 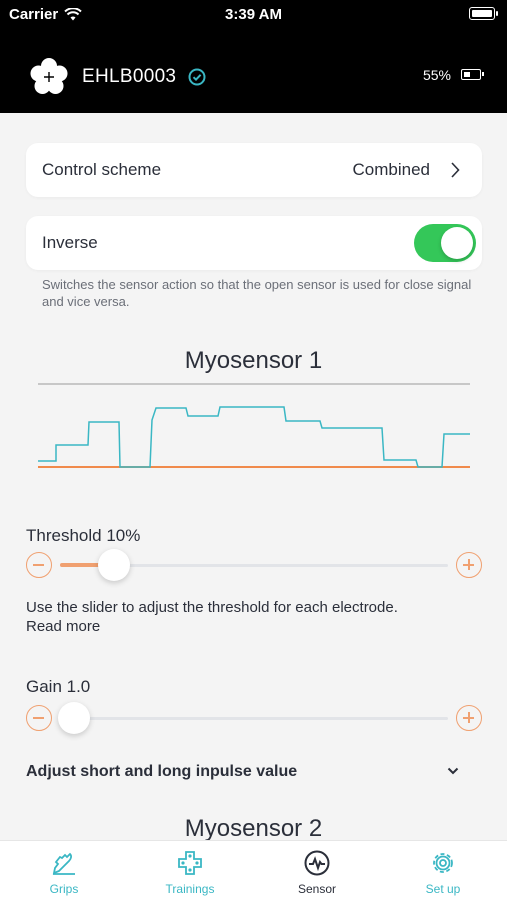 I want to click on sensor2-title: Myosensor 2, so click(x=253, y=827).